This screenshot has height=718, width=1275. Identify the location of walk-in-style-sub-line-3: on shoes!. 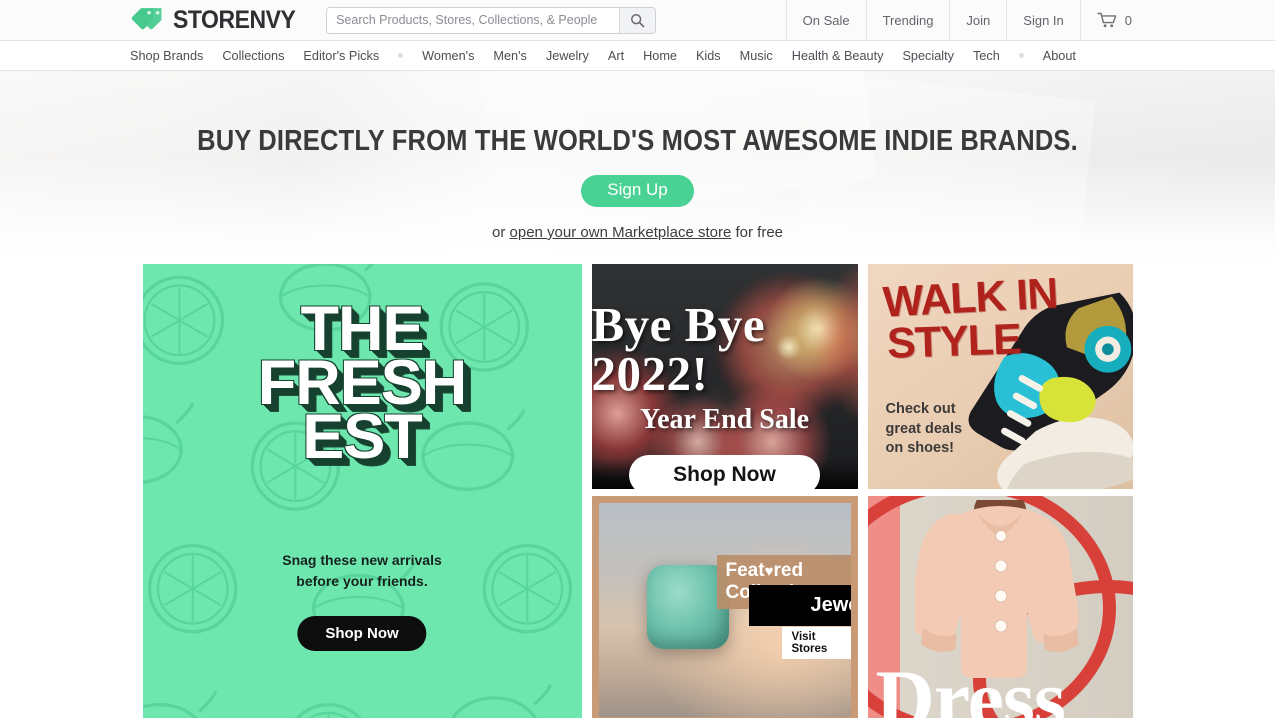
(919, 448).